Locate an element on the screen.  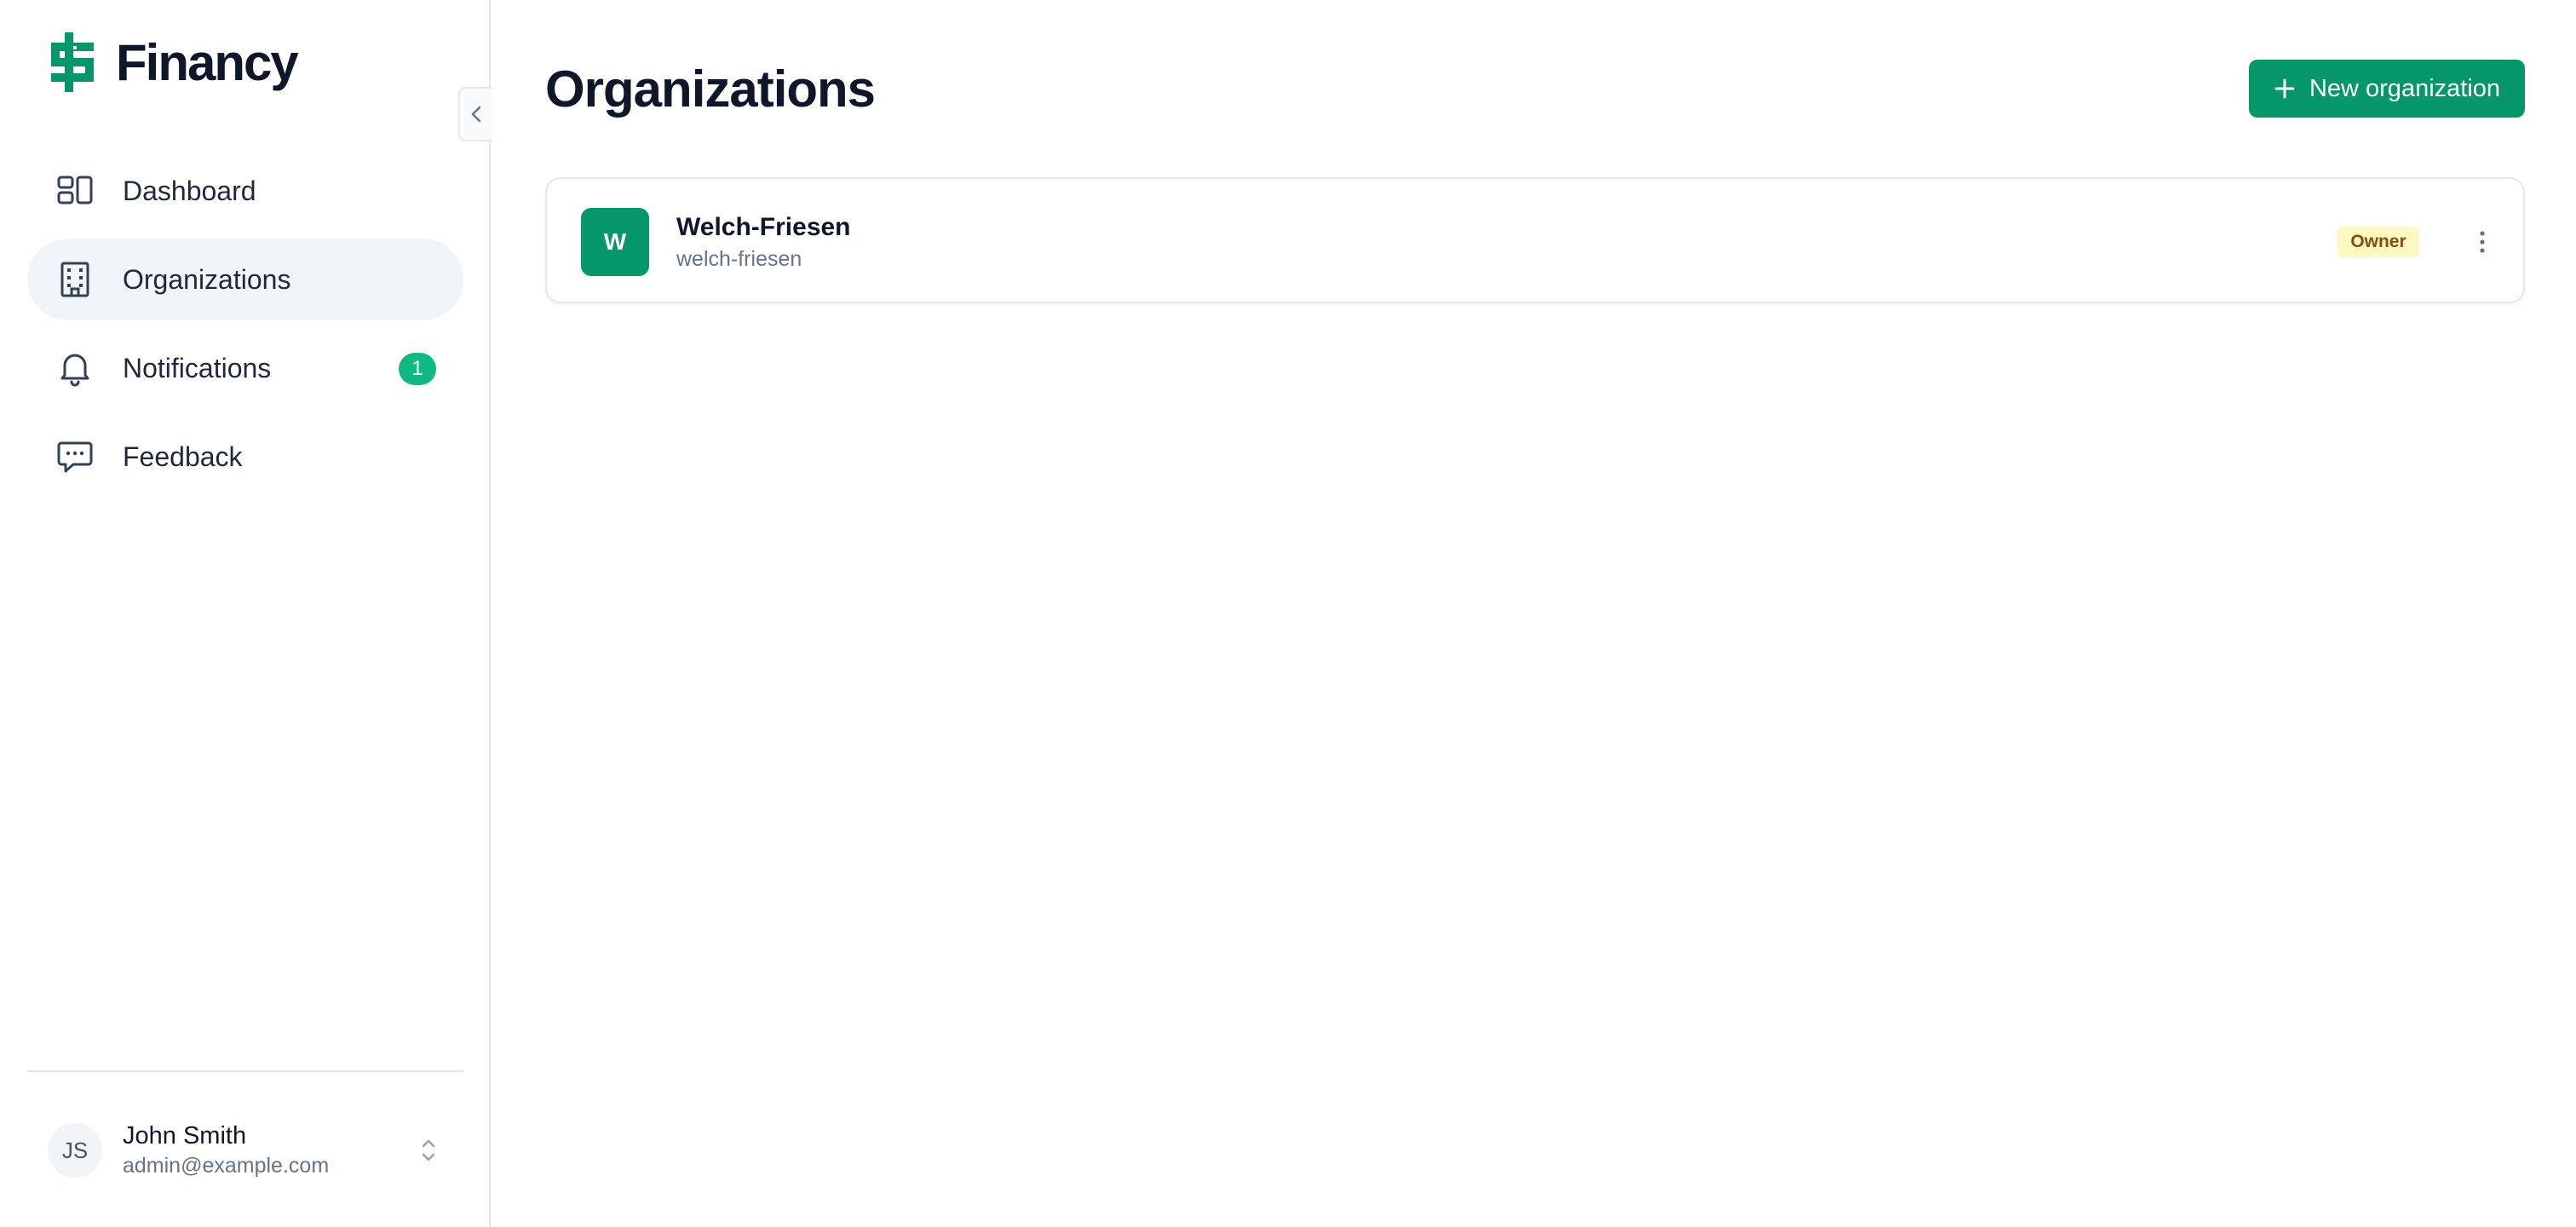
page-title: Organizations is located at coordinates (710, 89).